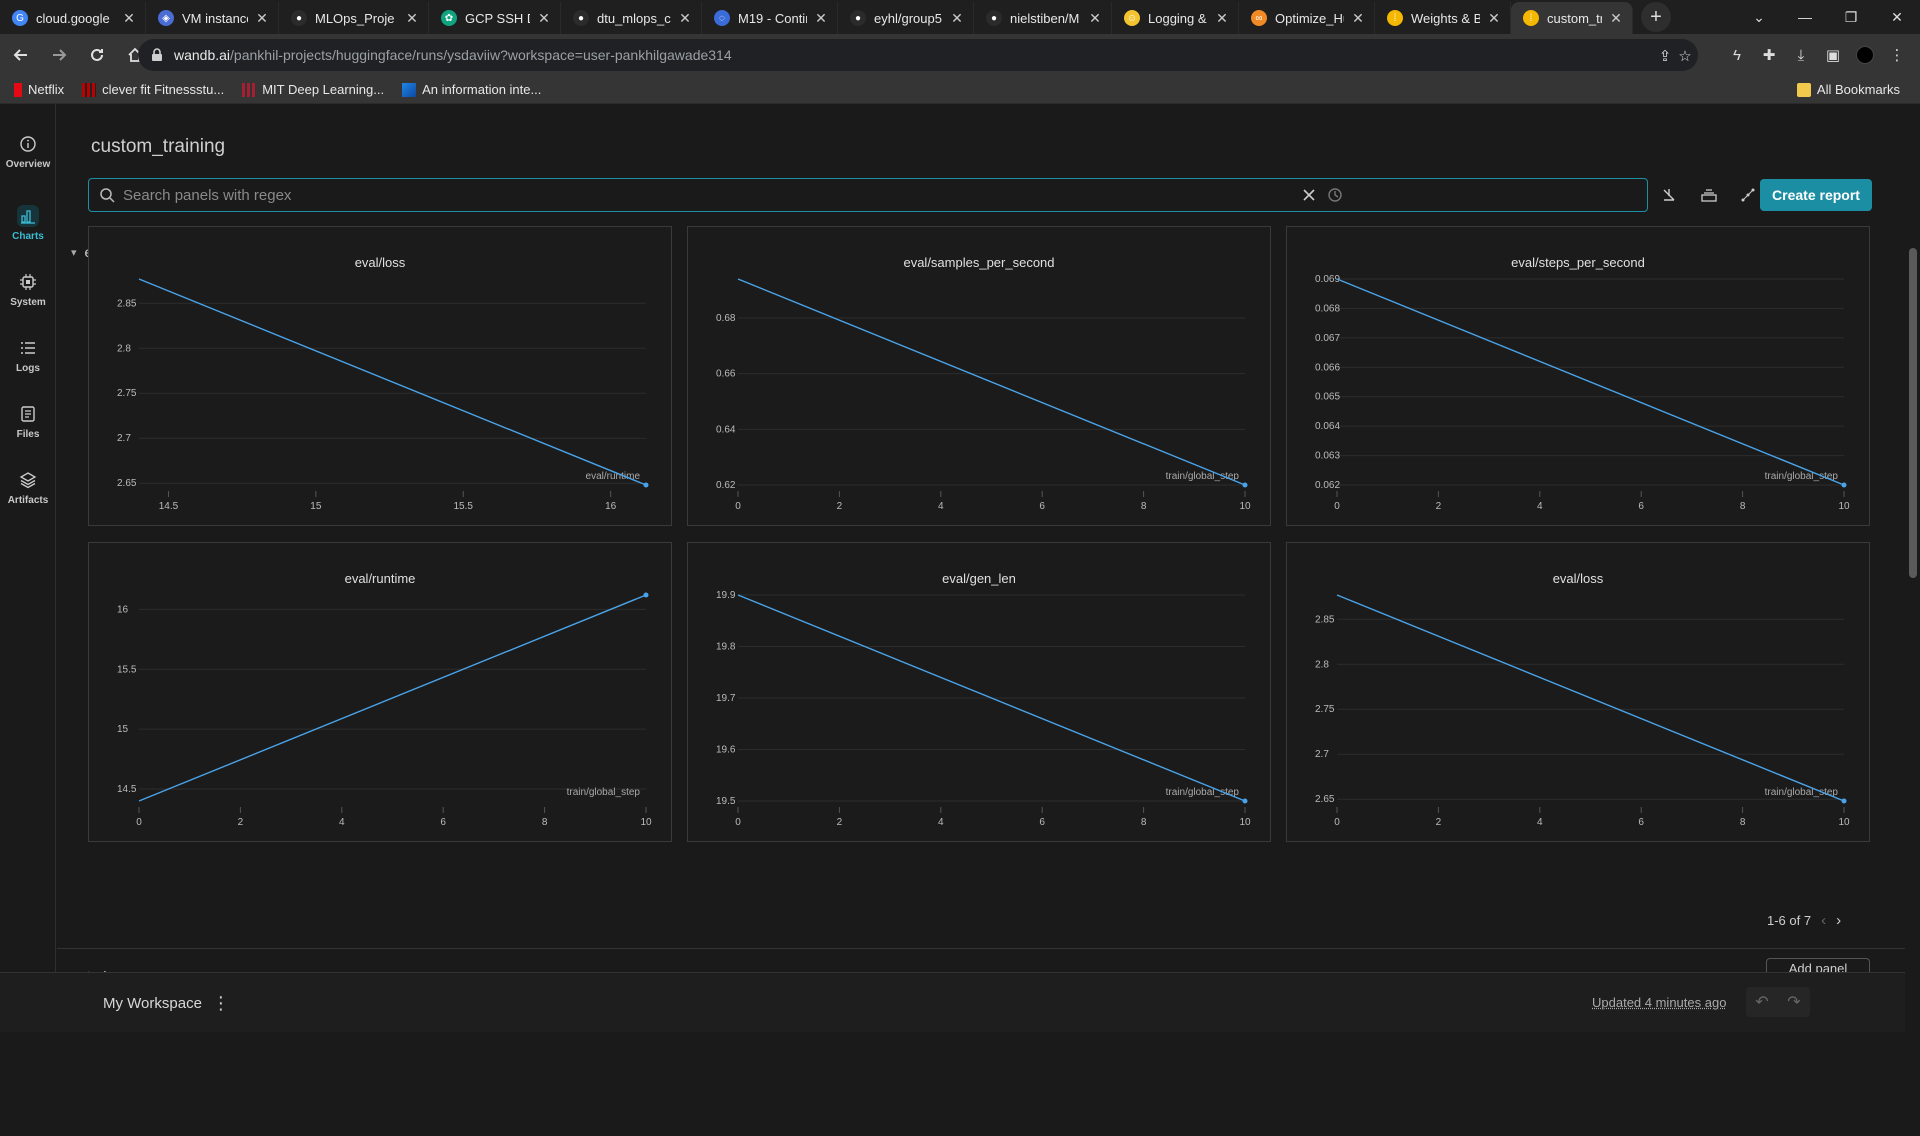 The width and height of the screenshot is (1920, 1136). What do you see at coordinates (1309, 195) in the screenshot?
I see `clear-search-icon` at bounding box center [1309, 195].